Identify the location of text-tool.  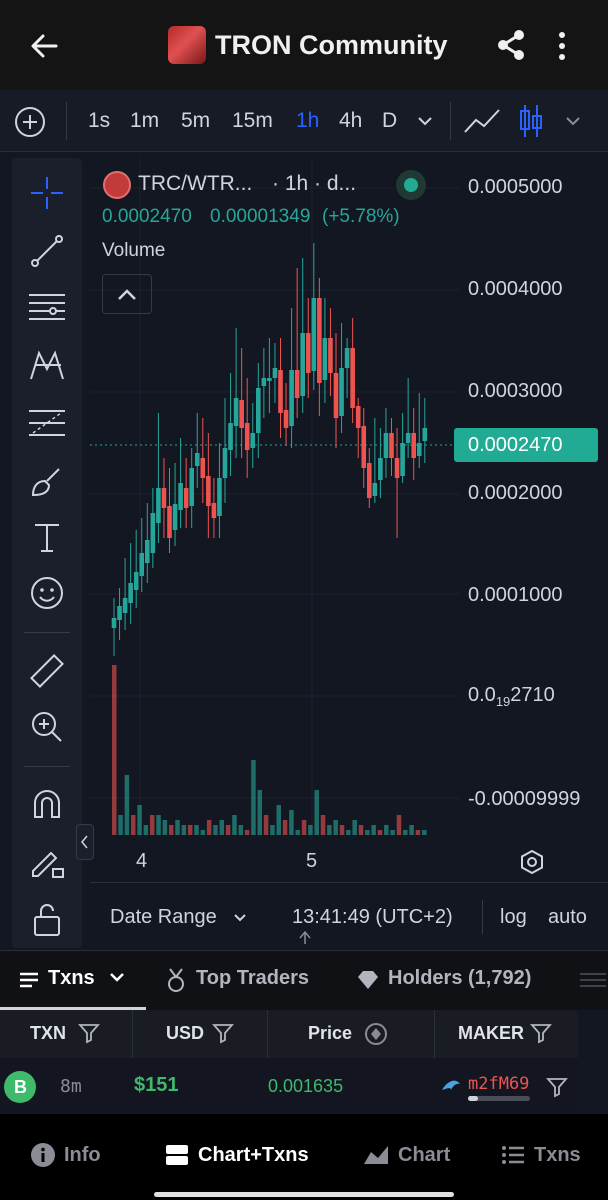
(47, 537).